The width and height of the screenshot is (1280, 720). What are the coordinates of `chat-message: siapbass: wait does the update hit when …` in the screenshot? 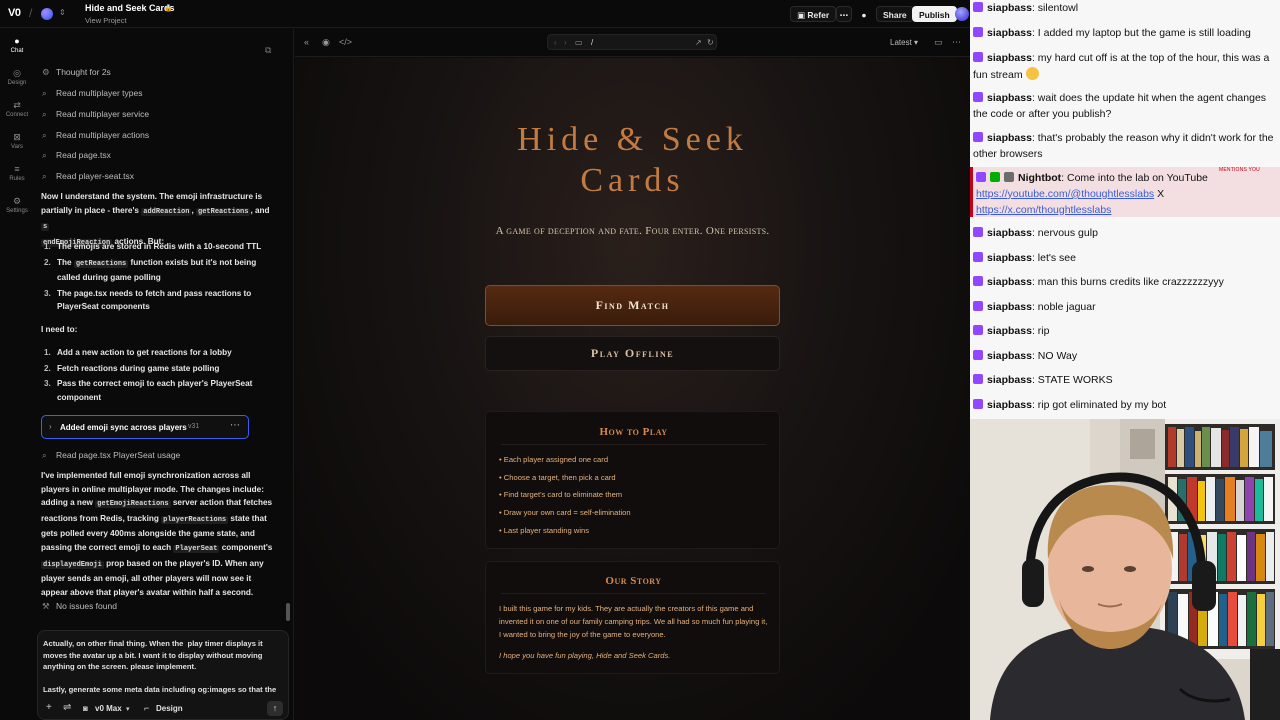 It's located at (1124, 107).